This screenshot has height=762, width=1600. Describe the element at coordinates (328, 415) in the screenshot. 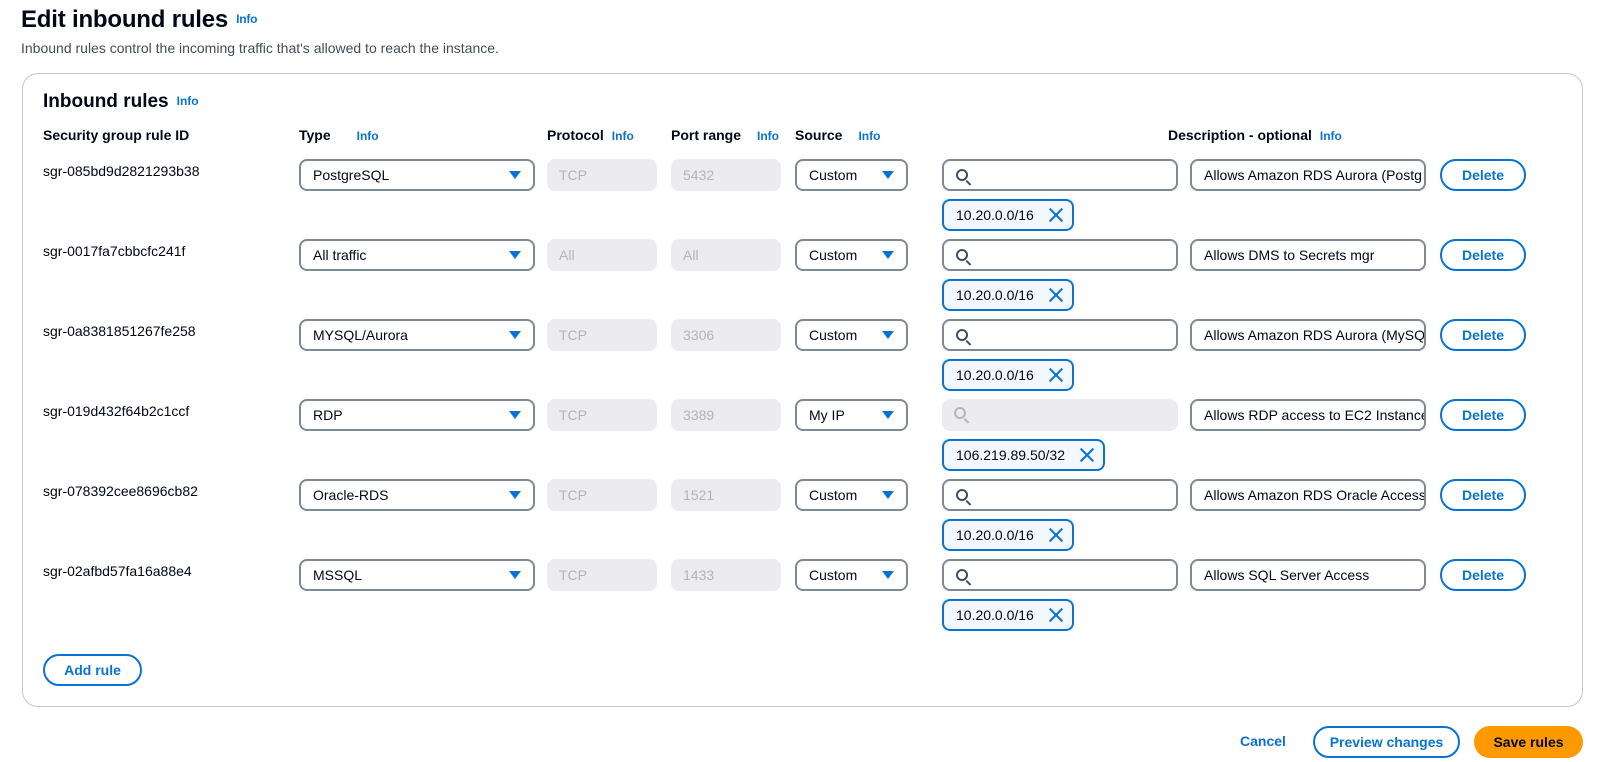

I see `type-select-value: RDP` at that location.